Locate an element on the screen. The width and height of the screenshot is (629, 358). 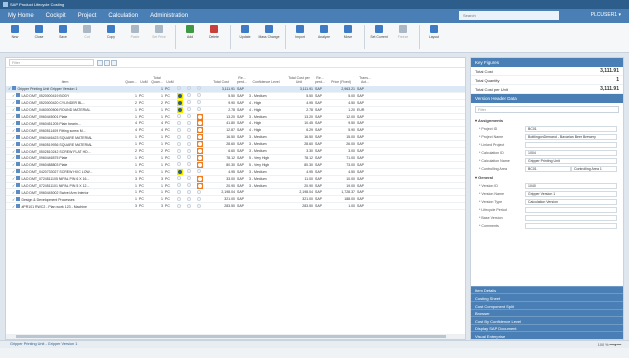
property-value: 1004 is located at coordinates (571, 153).